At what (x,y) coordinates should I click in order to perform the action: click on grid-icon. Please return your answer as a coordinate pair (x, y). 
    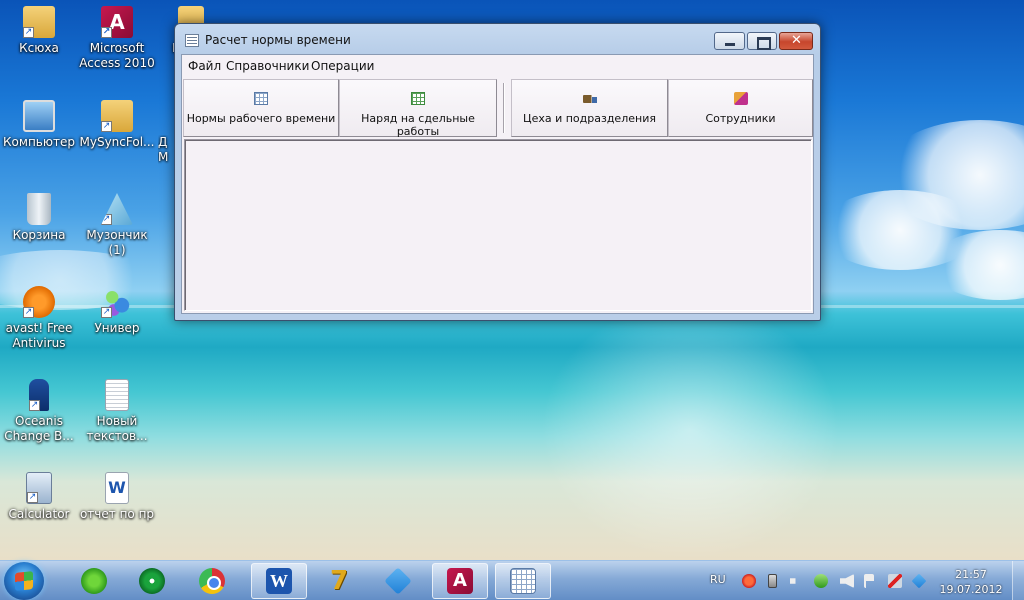
    Looking at the image, I should click on (261, 98).